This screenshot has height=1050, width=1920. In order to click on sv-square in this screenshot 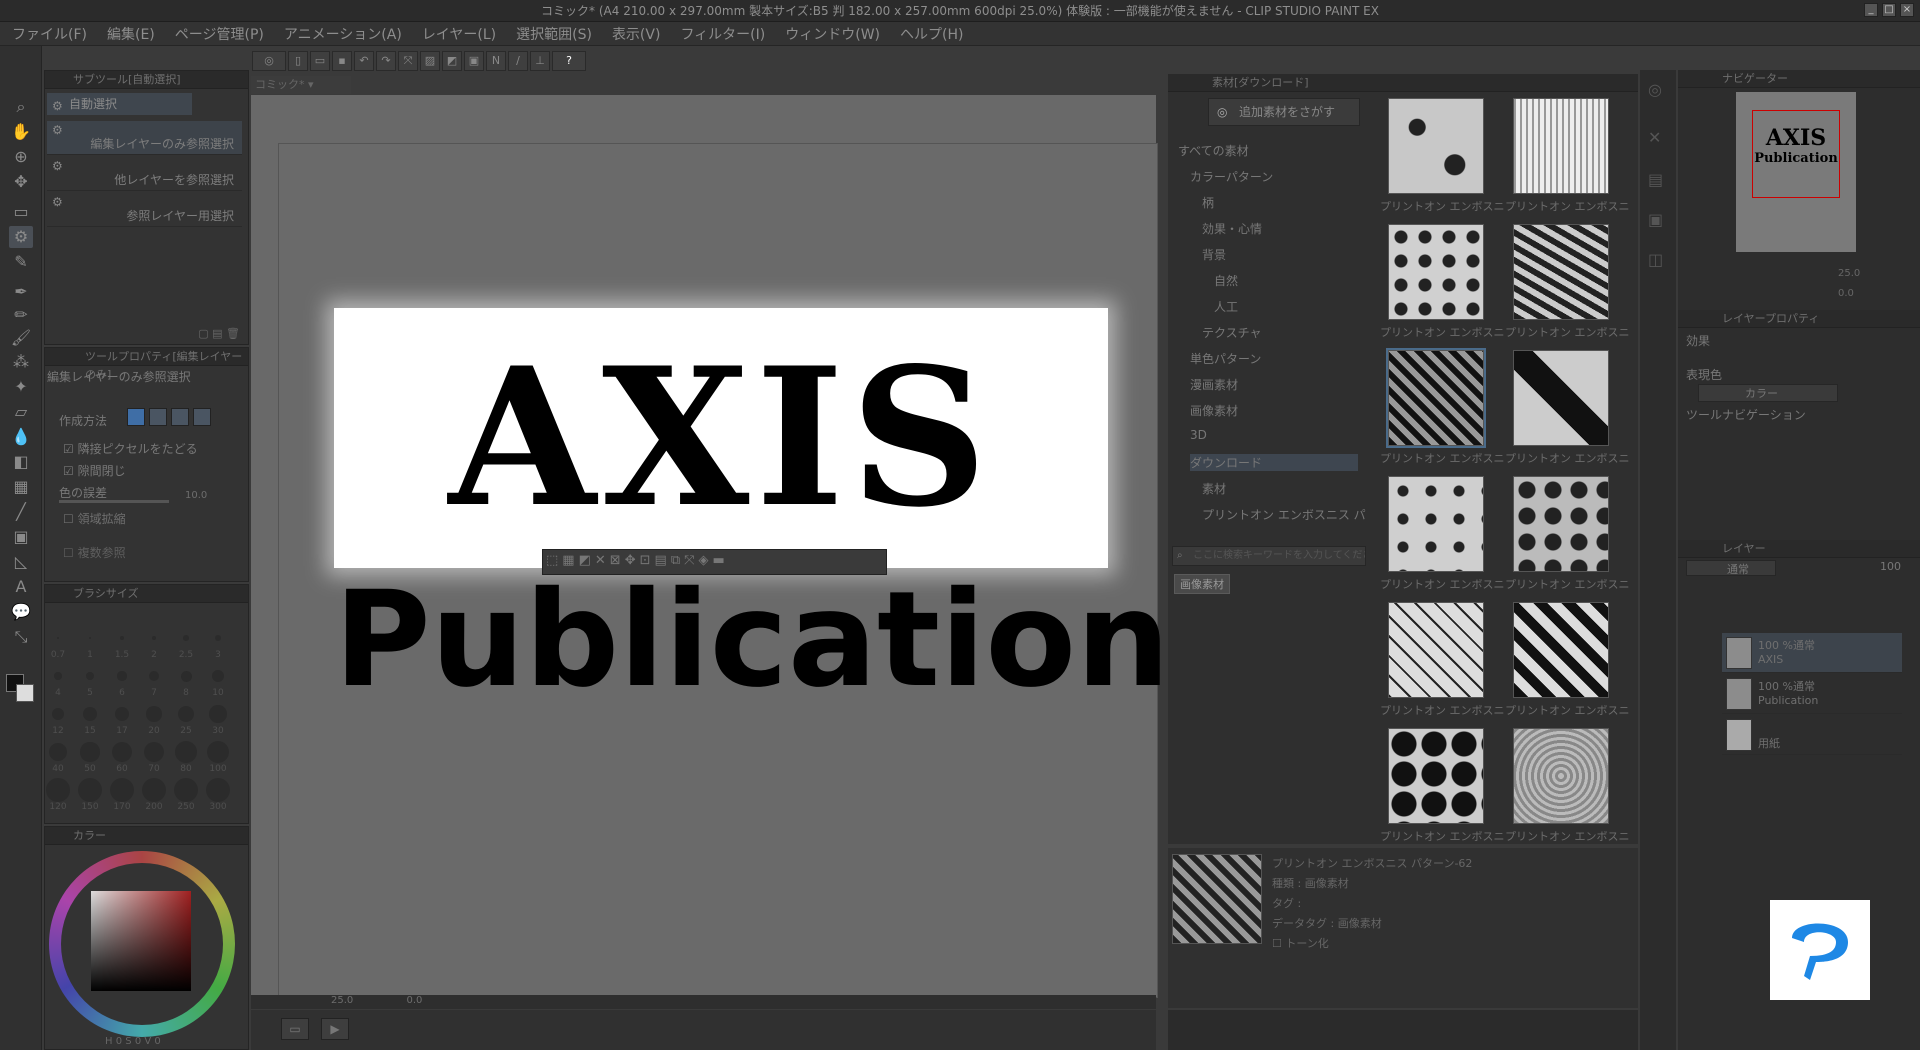, I will do `click(141, 941)`.